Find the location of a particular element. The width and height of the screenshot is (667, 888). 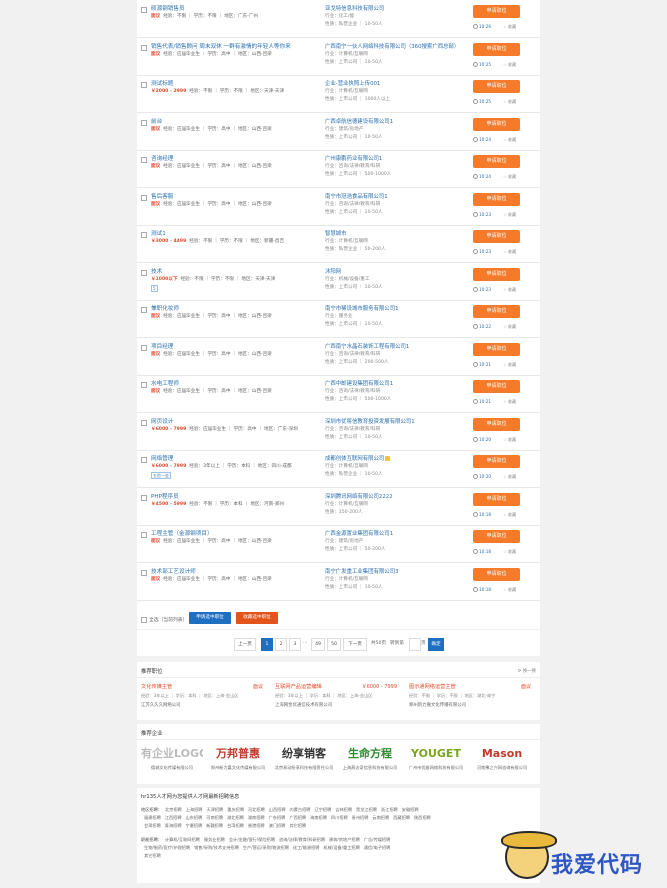

job-title-link: 技术 is located at coordinates (156, 271).